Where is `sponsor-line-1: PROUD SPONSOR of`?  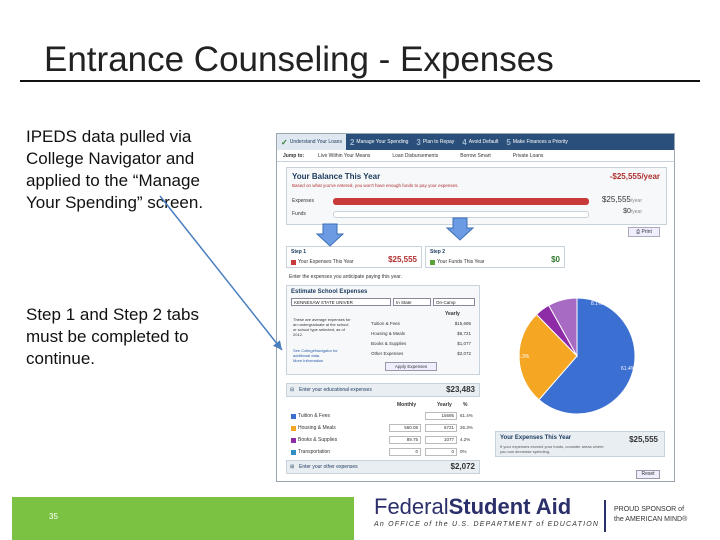 sponsor-line-1: PROUD SPONSOR of is located at coordinates (649, 509).